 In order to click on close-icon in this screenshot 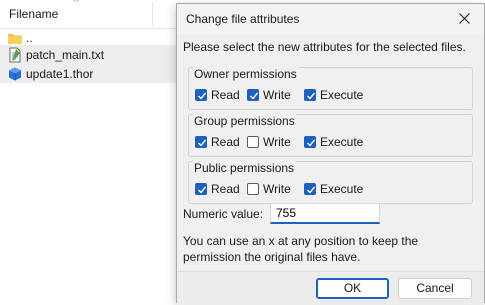, I will do `click(464, 18)`.